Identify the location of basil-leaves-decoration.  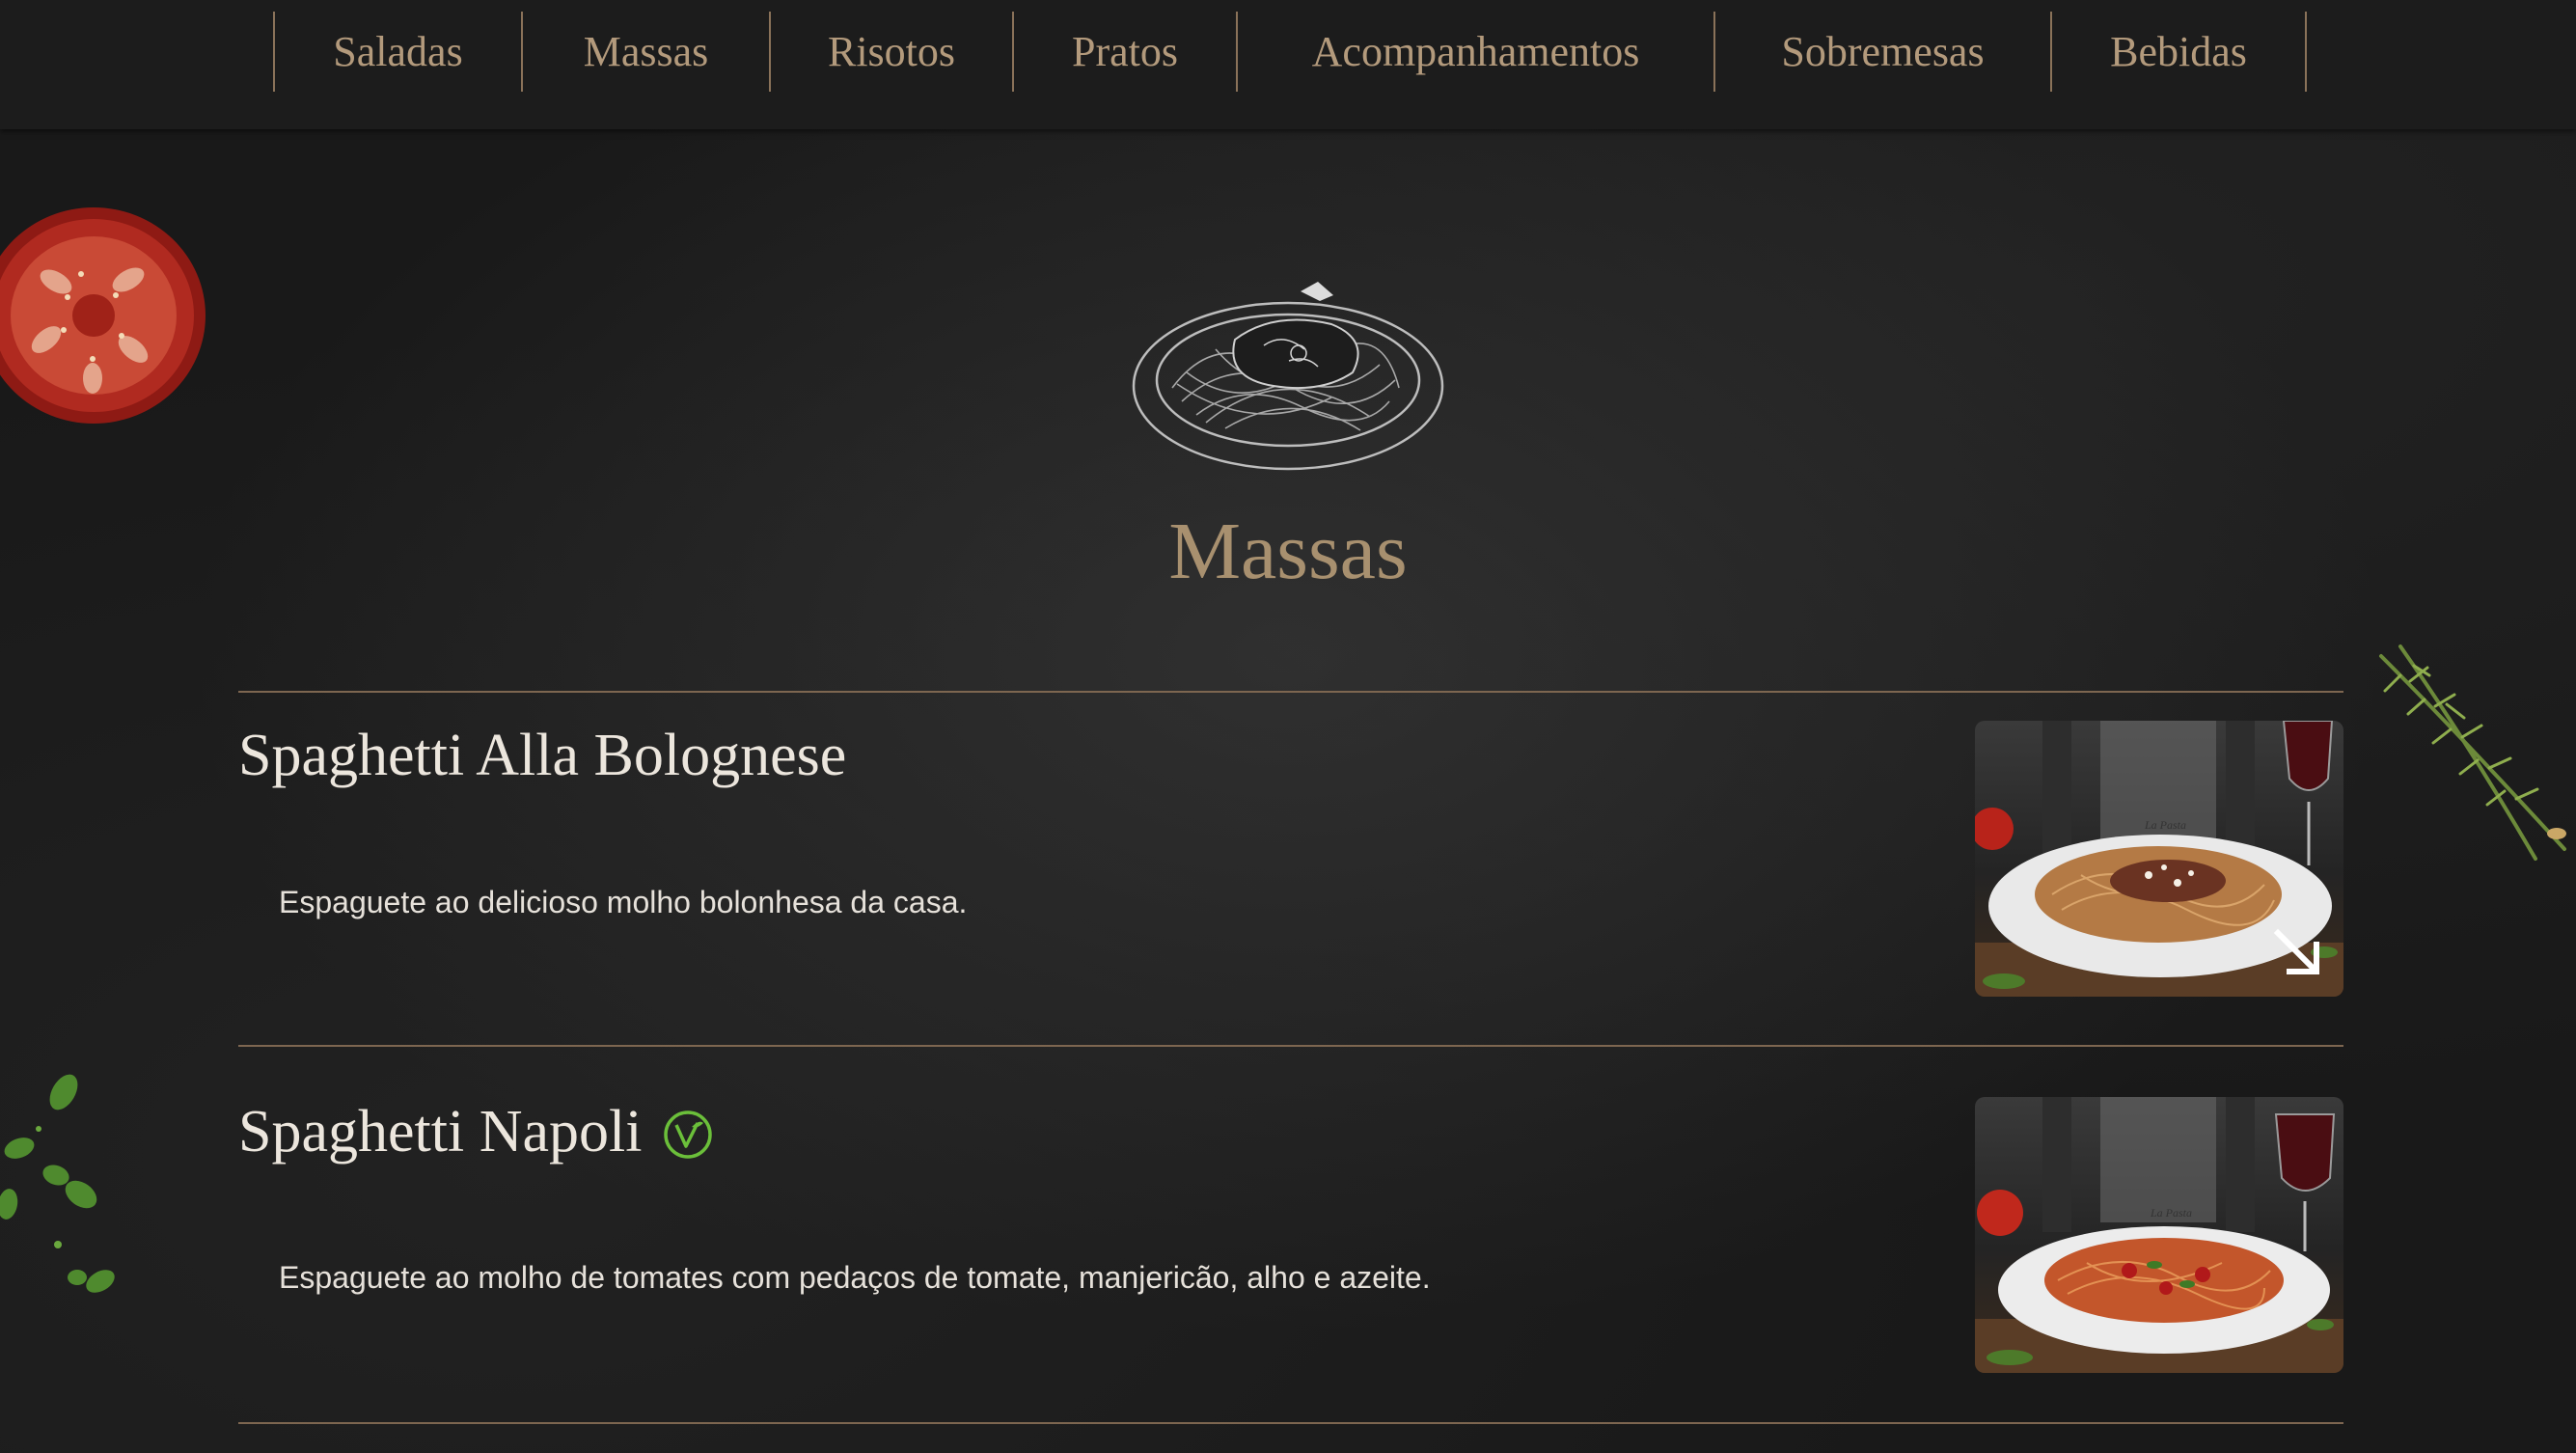
(58, 1183).